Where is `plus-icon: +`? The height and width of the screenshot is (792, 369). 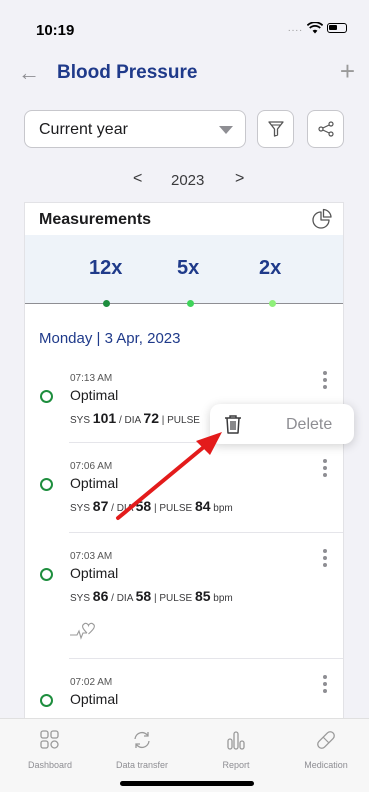 plus-icon: + is located at coordinates (347, 71).